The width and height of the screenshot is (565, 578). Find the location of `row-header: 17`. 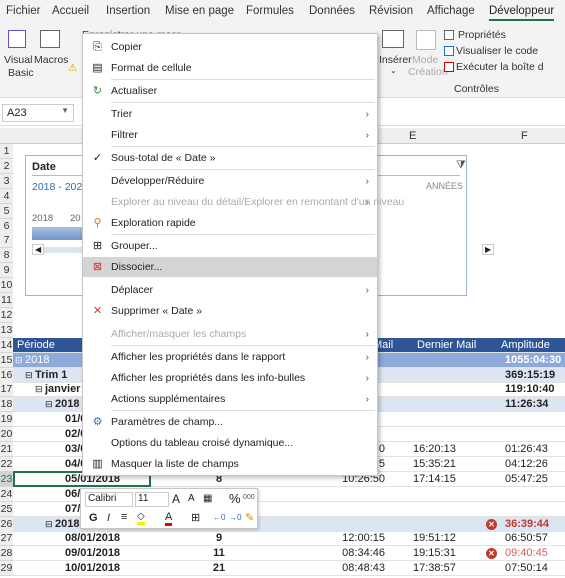

row-header: 17 is located at coordinates (6, 390).